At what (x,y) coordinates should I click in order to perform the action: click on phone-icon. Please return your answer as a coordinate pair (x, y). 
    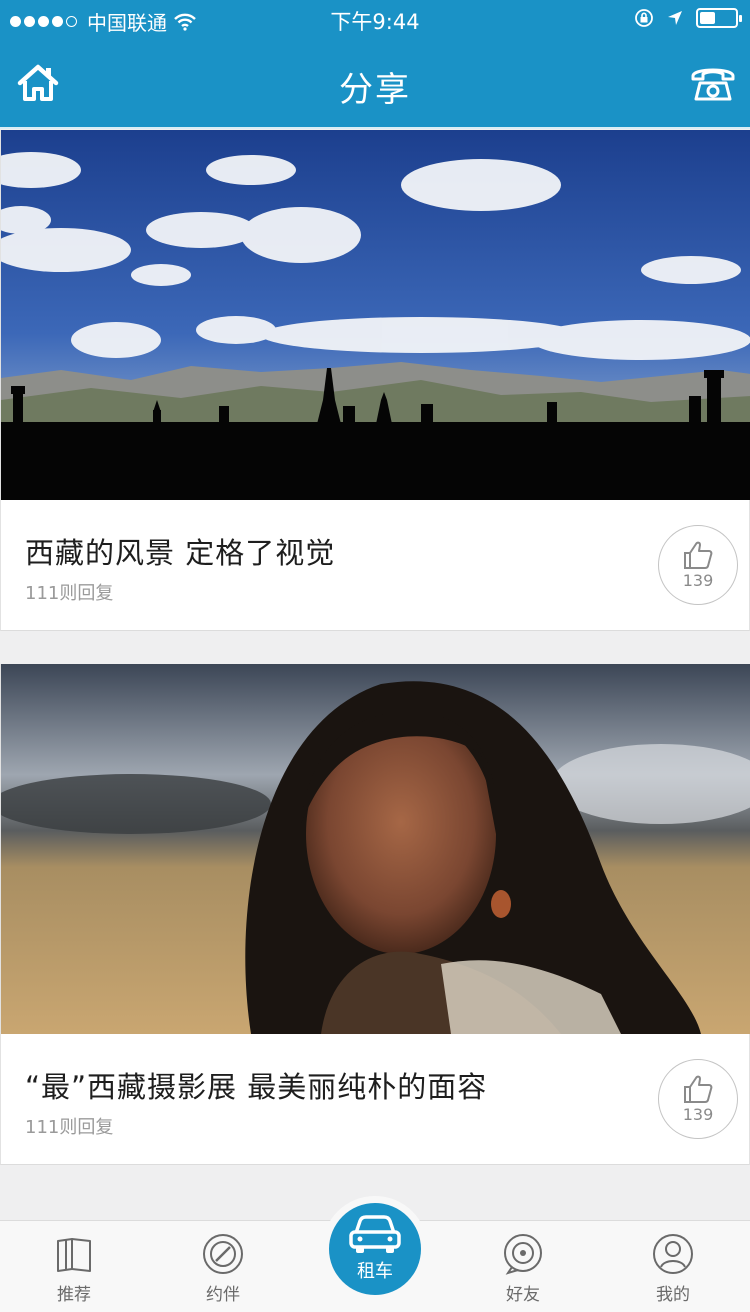
    Looking at the image, I should click on (713, 84).